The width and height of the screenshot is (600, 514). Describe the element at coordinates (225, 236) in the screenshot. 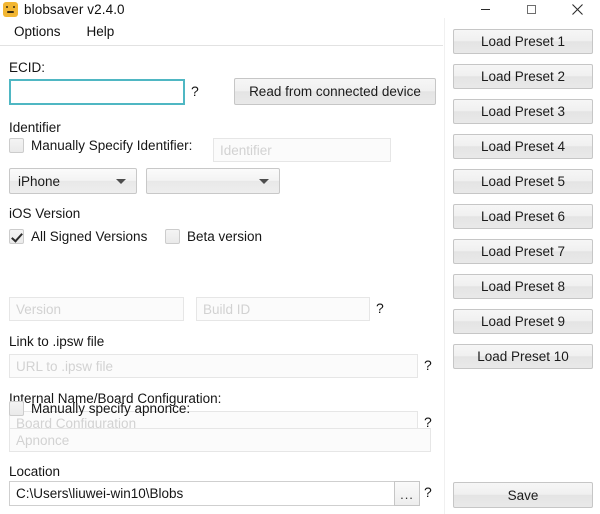

I see `beta-version-label: Beta version` at that location.